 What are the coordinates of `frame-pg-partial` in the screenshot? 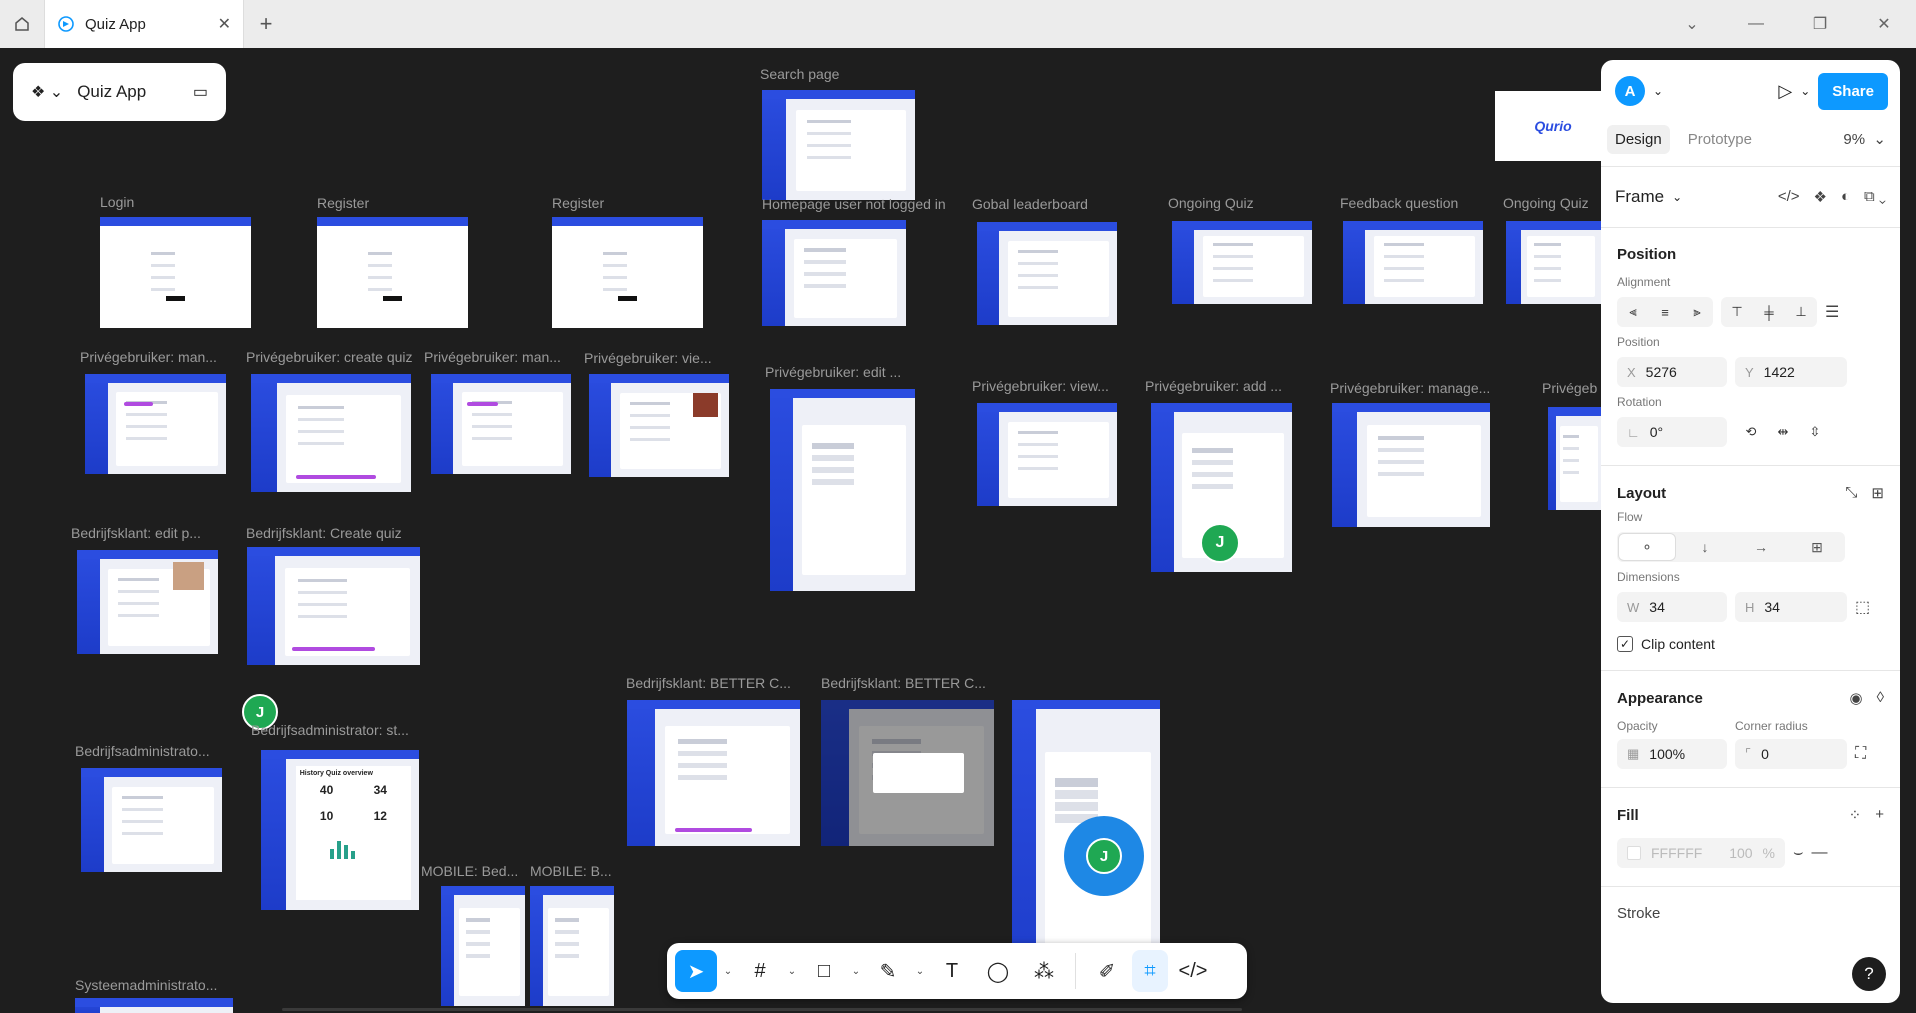 It's located at (1574, 458).